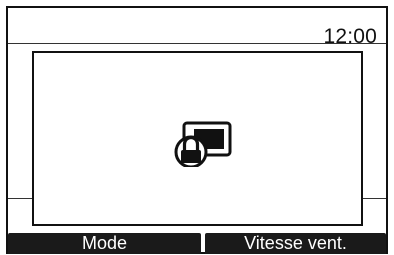 This screenshot has height=255, width=394. I want to click on fan-speed-softkey: Vitesse vent., so click(295, 243).